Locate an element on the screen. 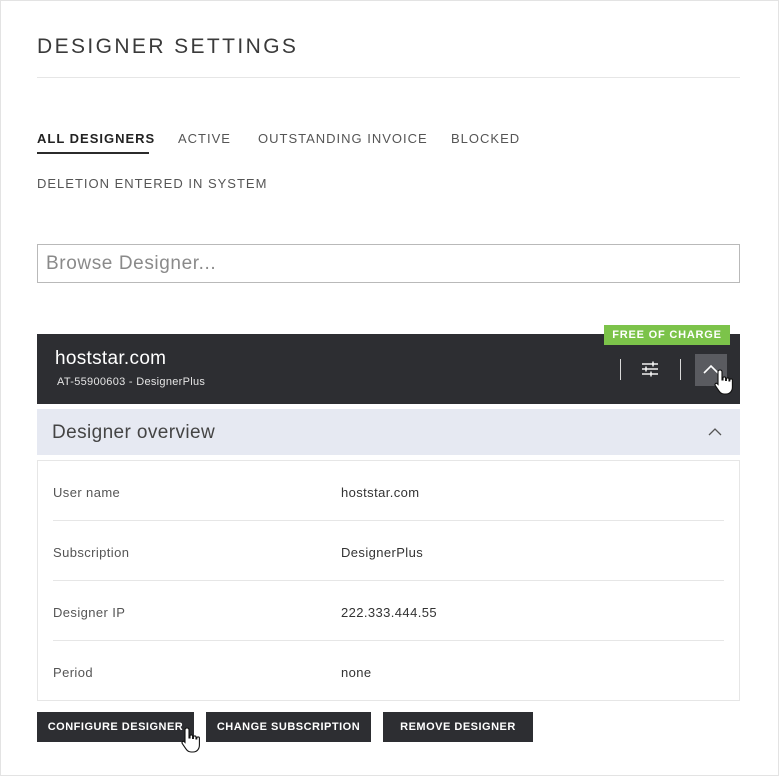 This screenshot has width=779, height=776. detail-row: Period none is located at coordinates (388, 671).